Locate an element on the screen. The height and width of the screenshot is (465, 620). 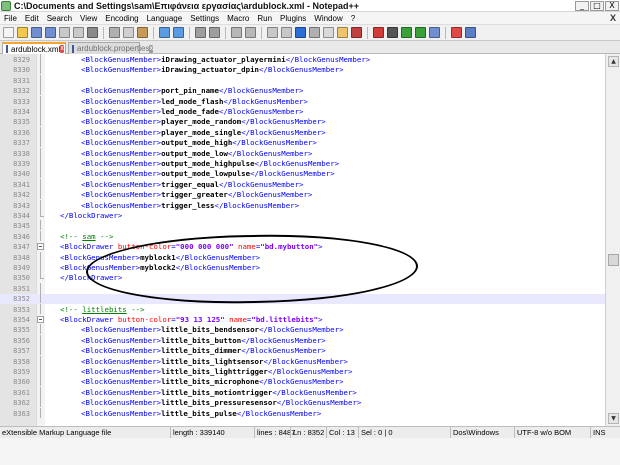
code-line: 8351 is located at coordinates (302, 288).